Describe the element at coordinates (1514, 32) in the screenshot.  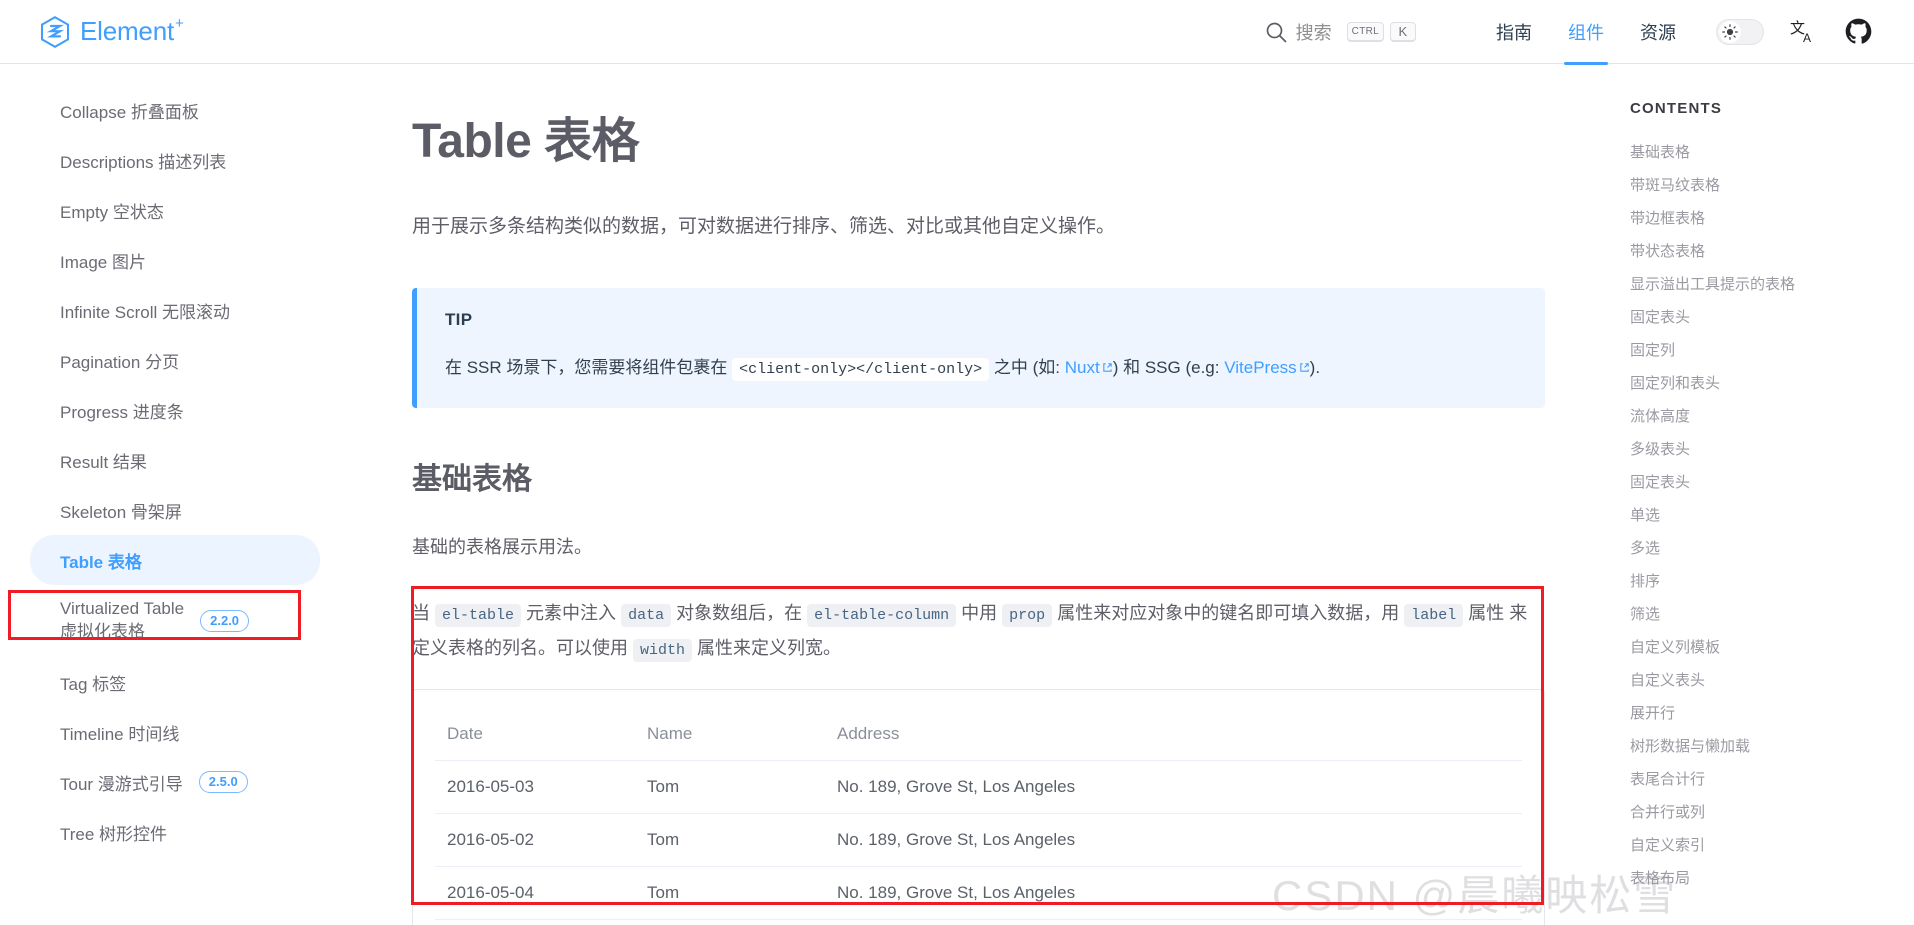
I see `nav-item-guide: 指南` at that location.